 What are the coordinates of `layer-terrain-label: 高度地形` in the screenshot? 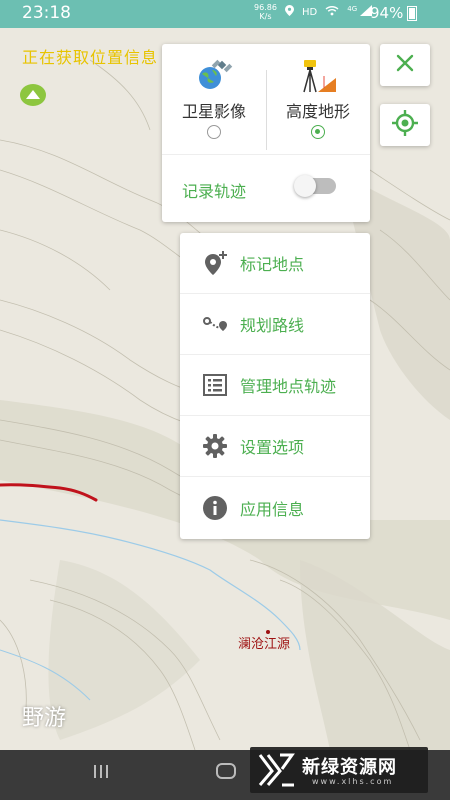 It's located at (317, 111).